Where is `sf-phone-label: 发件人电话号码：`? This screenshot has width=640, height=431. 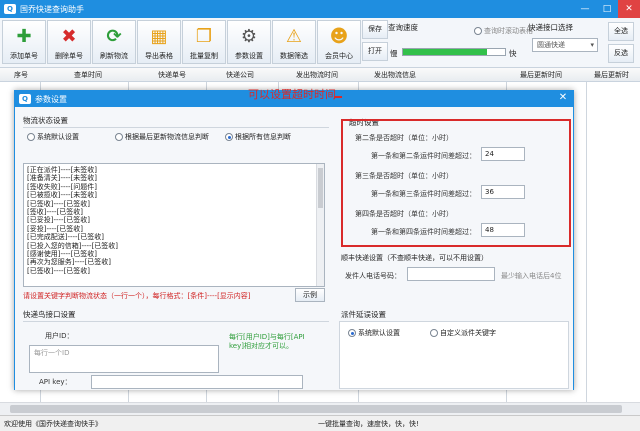
sf-phone-label: 发件人电话号码： is located at coordinates (373, 276).